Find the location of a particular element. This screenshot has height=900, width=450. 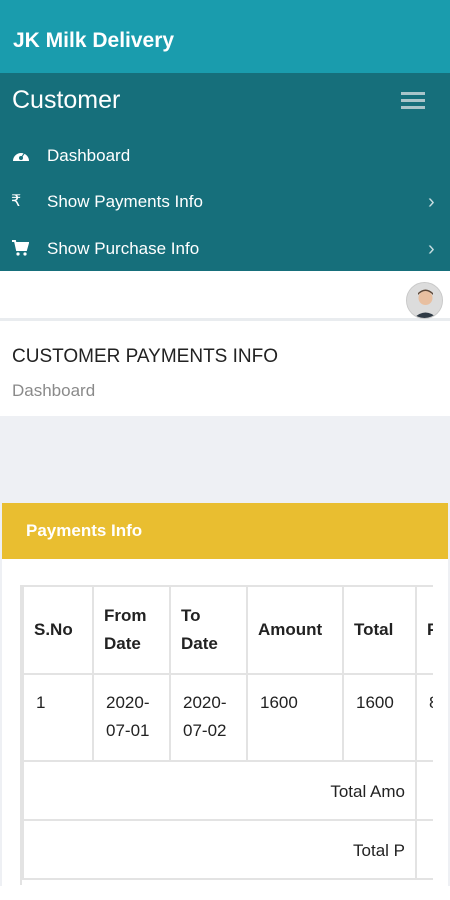

total-amount-row: Total Amo is located at coordinates (227, 790).